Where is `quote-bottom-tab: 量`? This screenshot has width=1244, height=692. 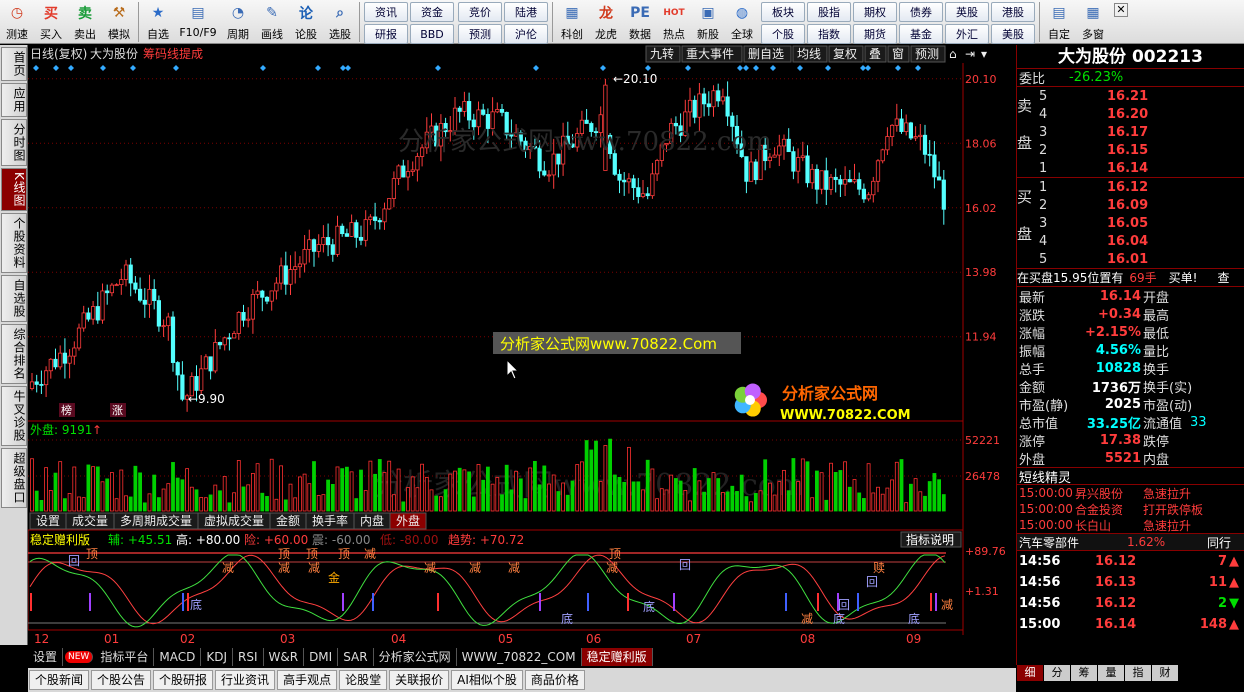
quote-bottom-tab: 量 is located at coordinates (1111, 673).